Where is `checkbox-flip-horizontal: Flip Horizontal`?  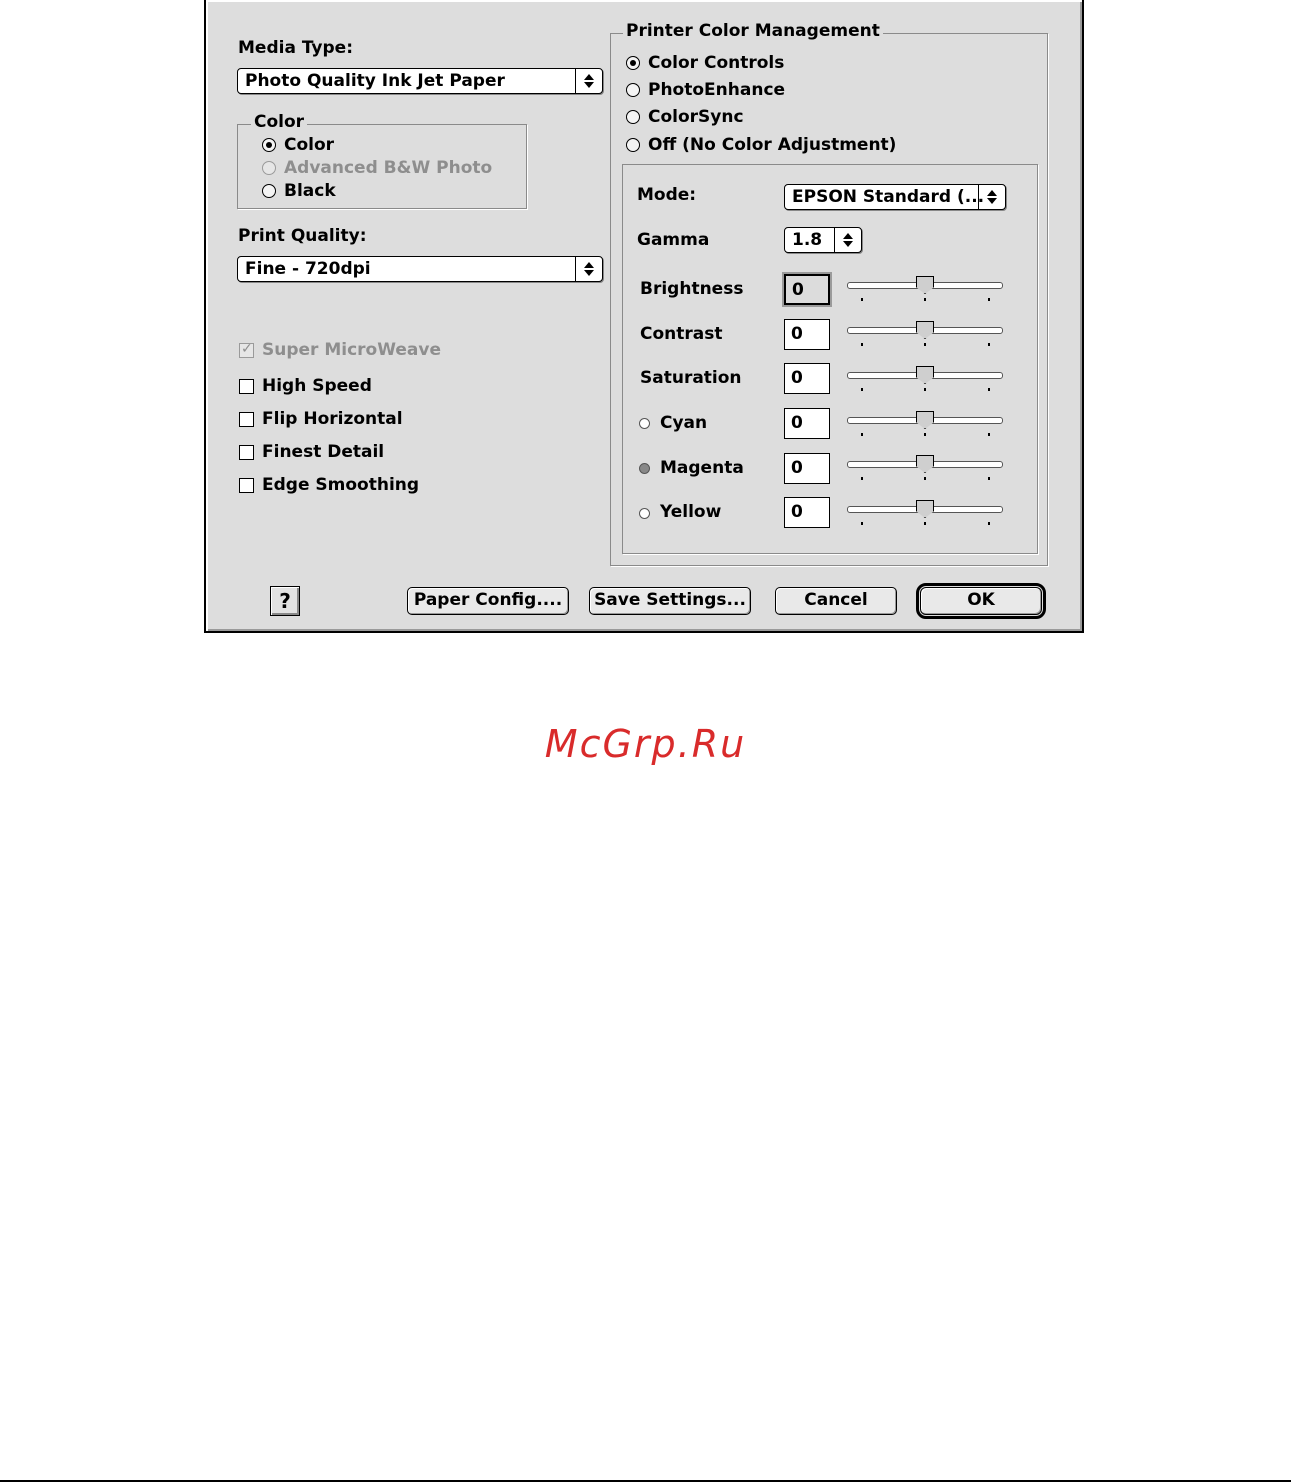 checkbox-flip-horizontal: Flip Horizontal is located at coordinates (339, 419).